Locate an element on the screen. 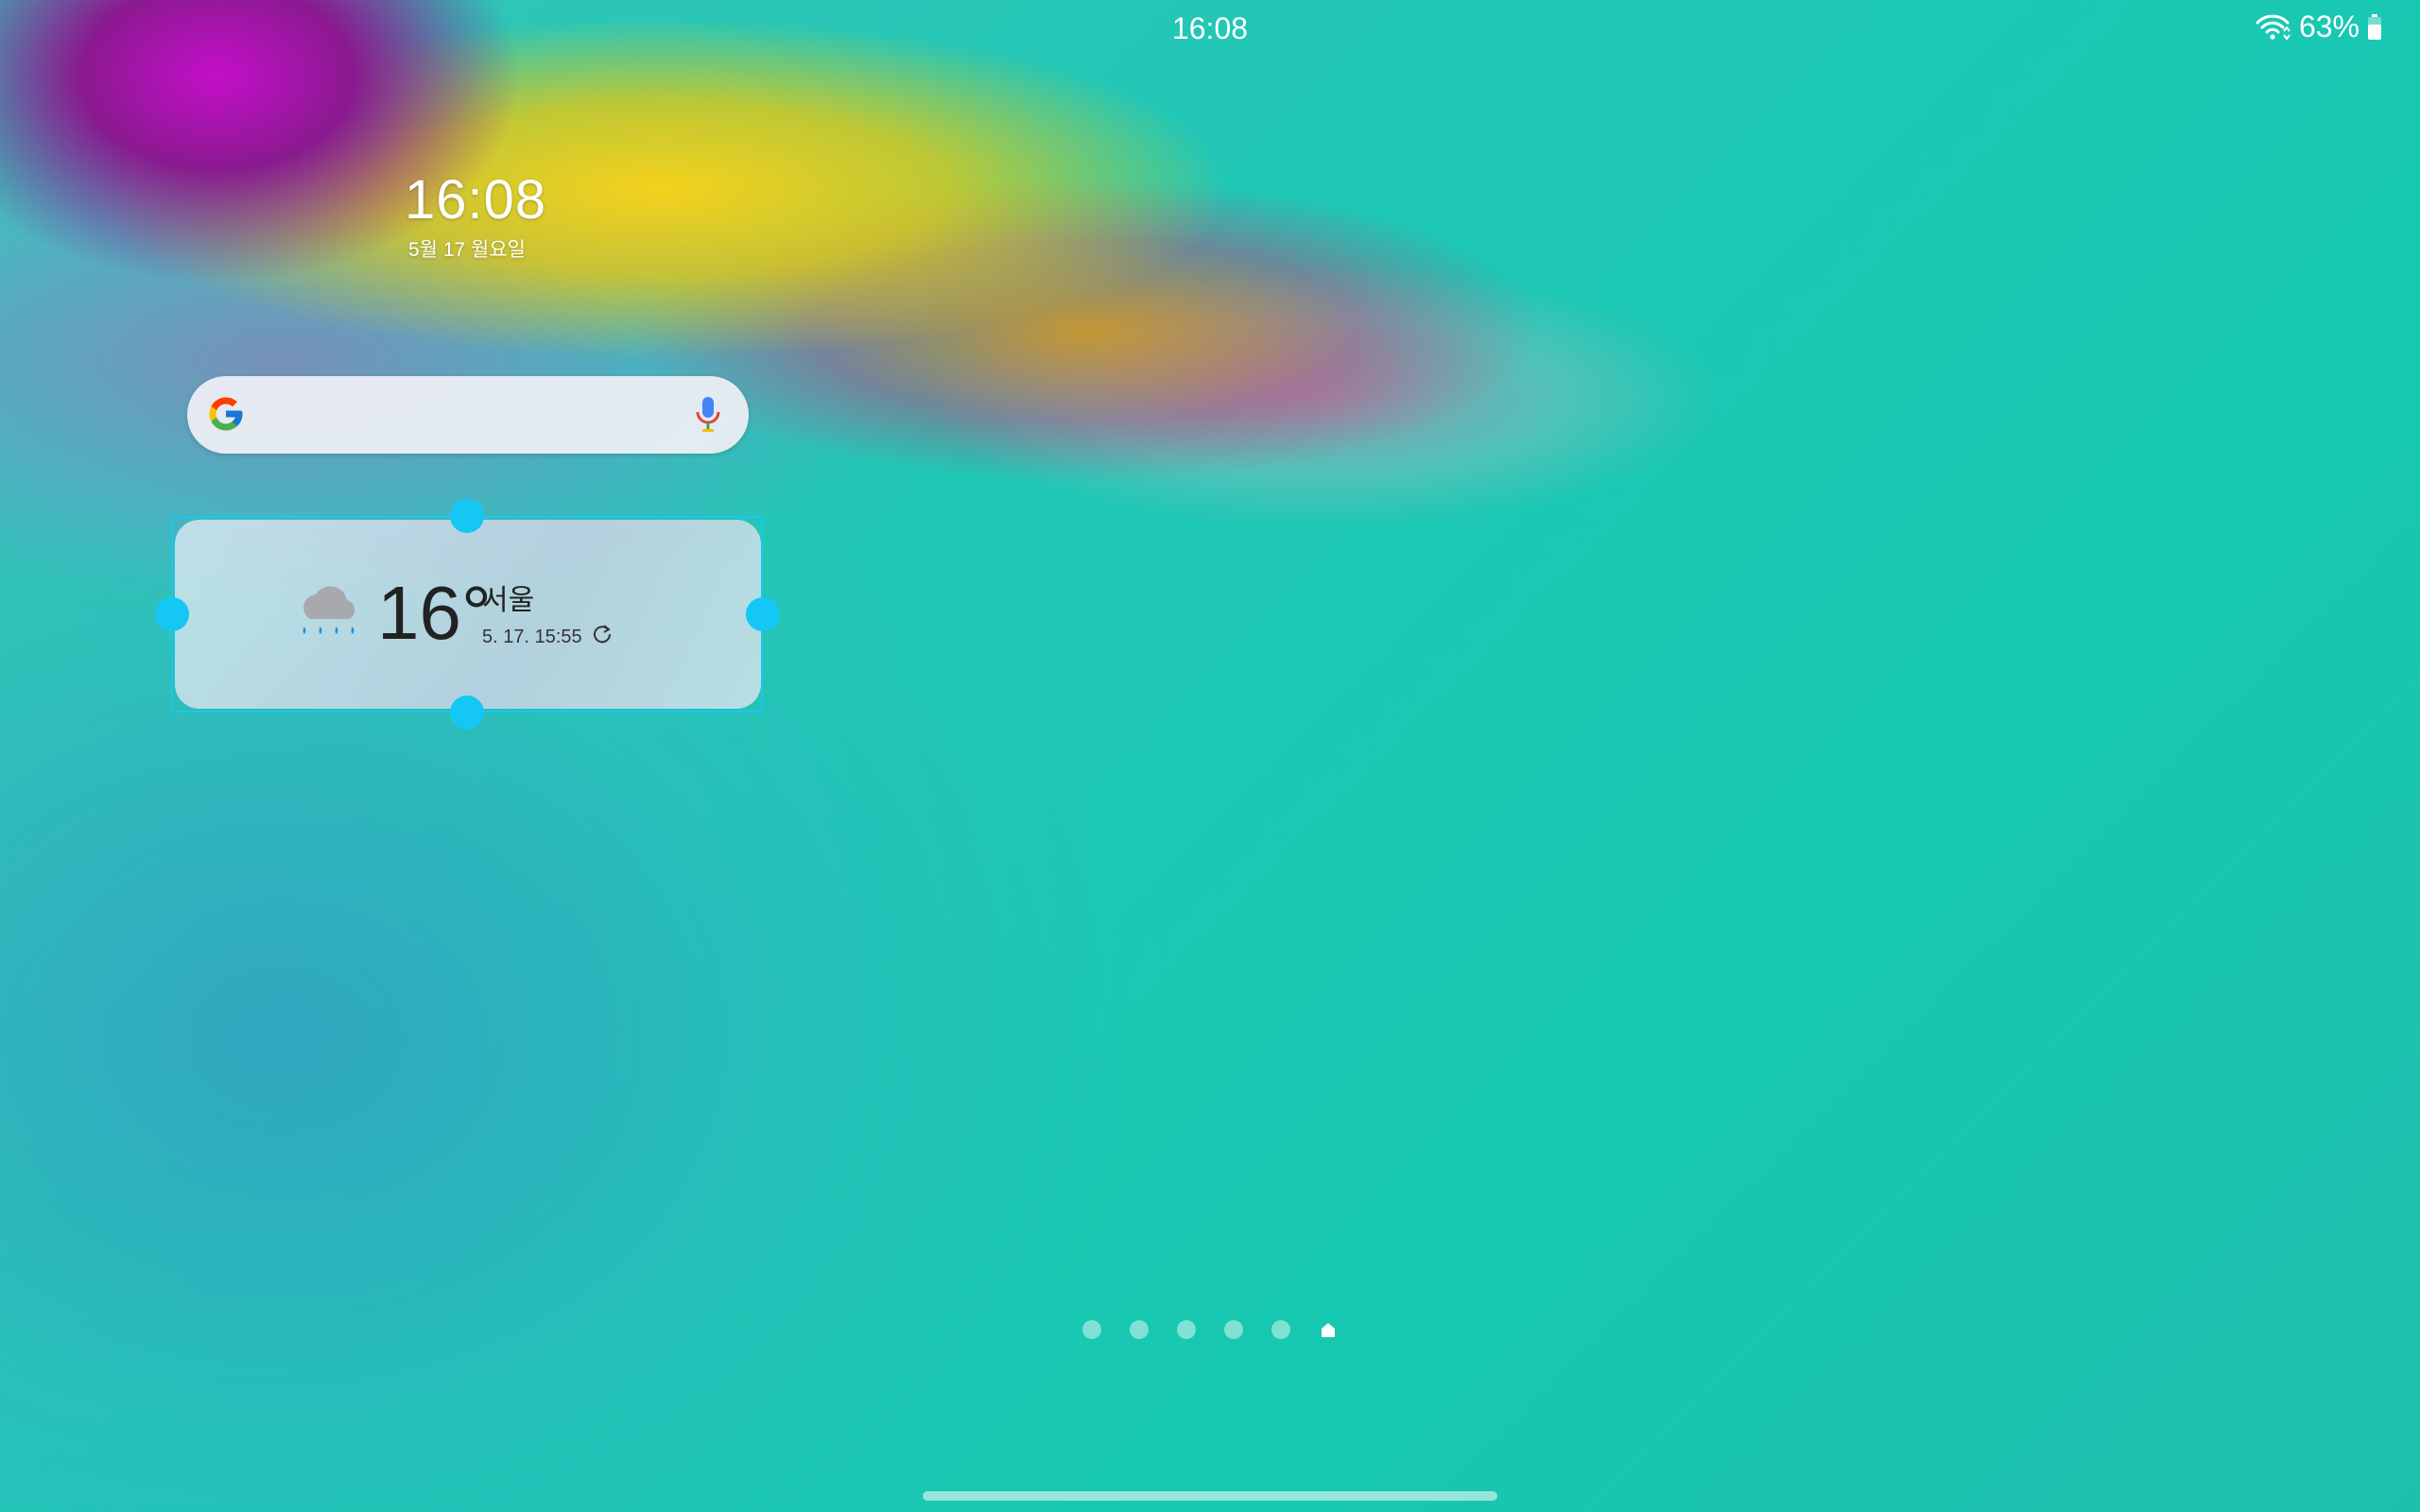 Image resolution: width=2420 pixels, height=1512 pixels. weather-widget: 16° 서울 5. 17. 15:55 is located at coordinates (468, 614).